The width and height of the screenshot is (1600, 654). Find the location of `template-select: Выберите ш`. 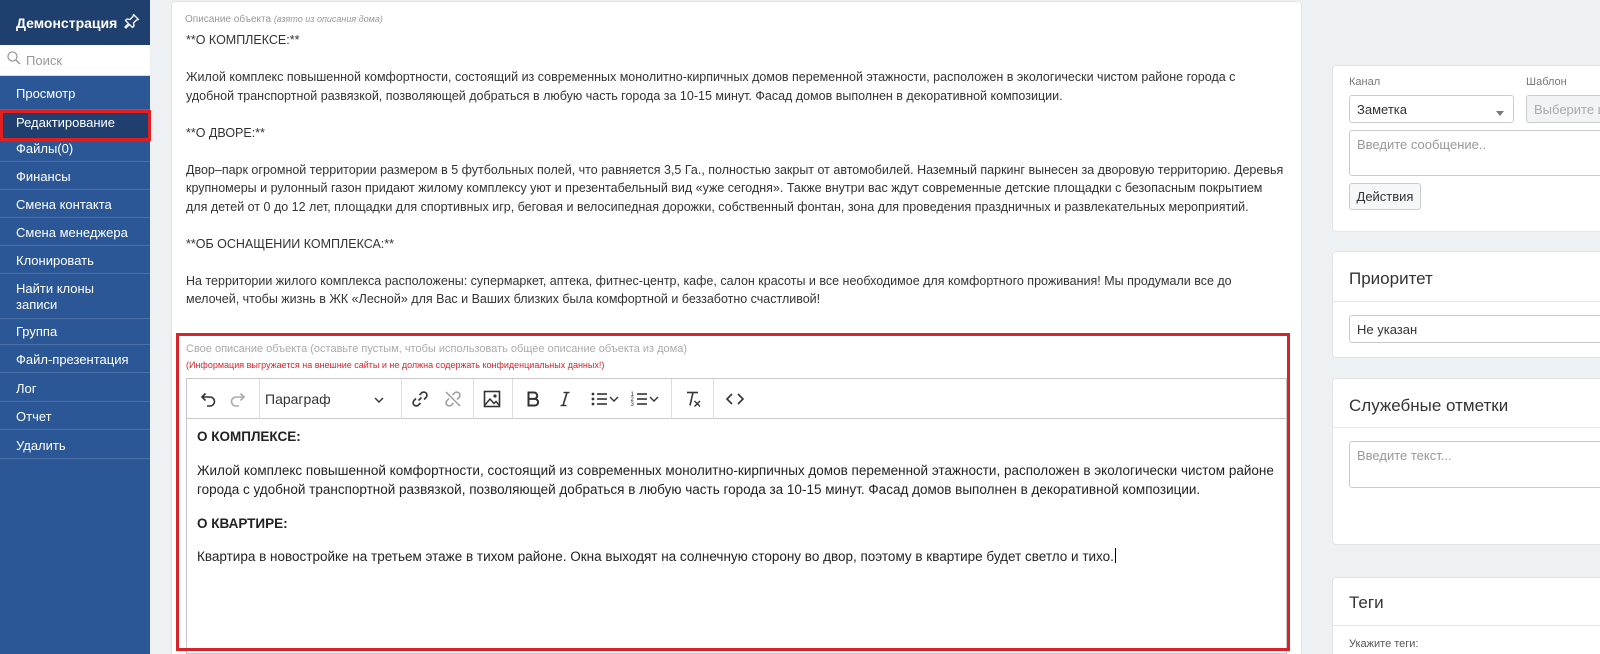

template-select: Выберите ш is located at coordinates (1563, 109).